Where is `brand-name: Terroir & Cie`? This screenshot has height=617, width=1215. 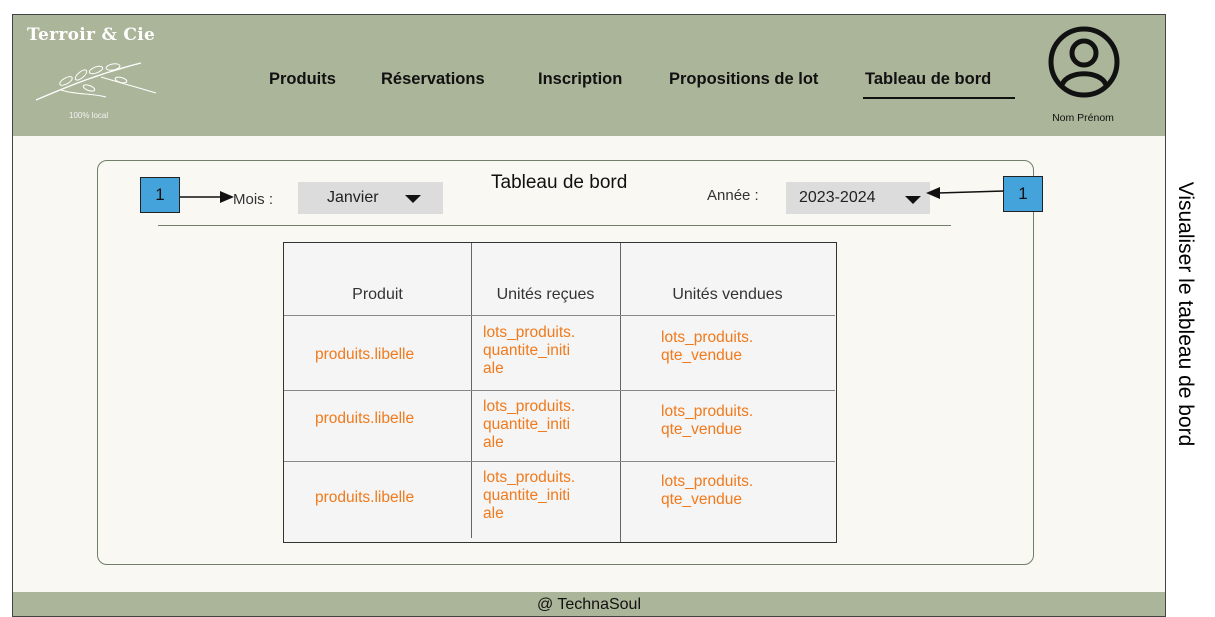 brand-name: Terroir & Cie is located at coordinates (91, 35).